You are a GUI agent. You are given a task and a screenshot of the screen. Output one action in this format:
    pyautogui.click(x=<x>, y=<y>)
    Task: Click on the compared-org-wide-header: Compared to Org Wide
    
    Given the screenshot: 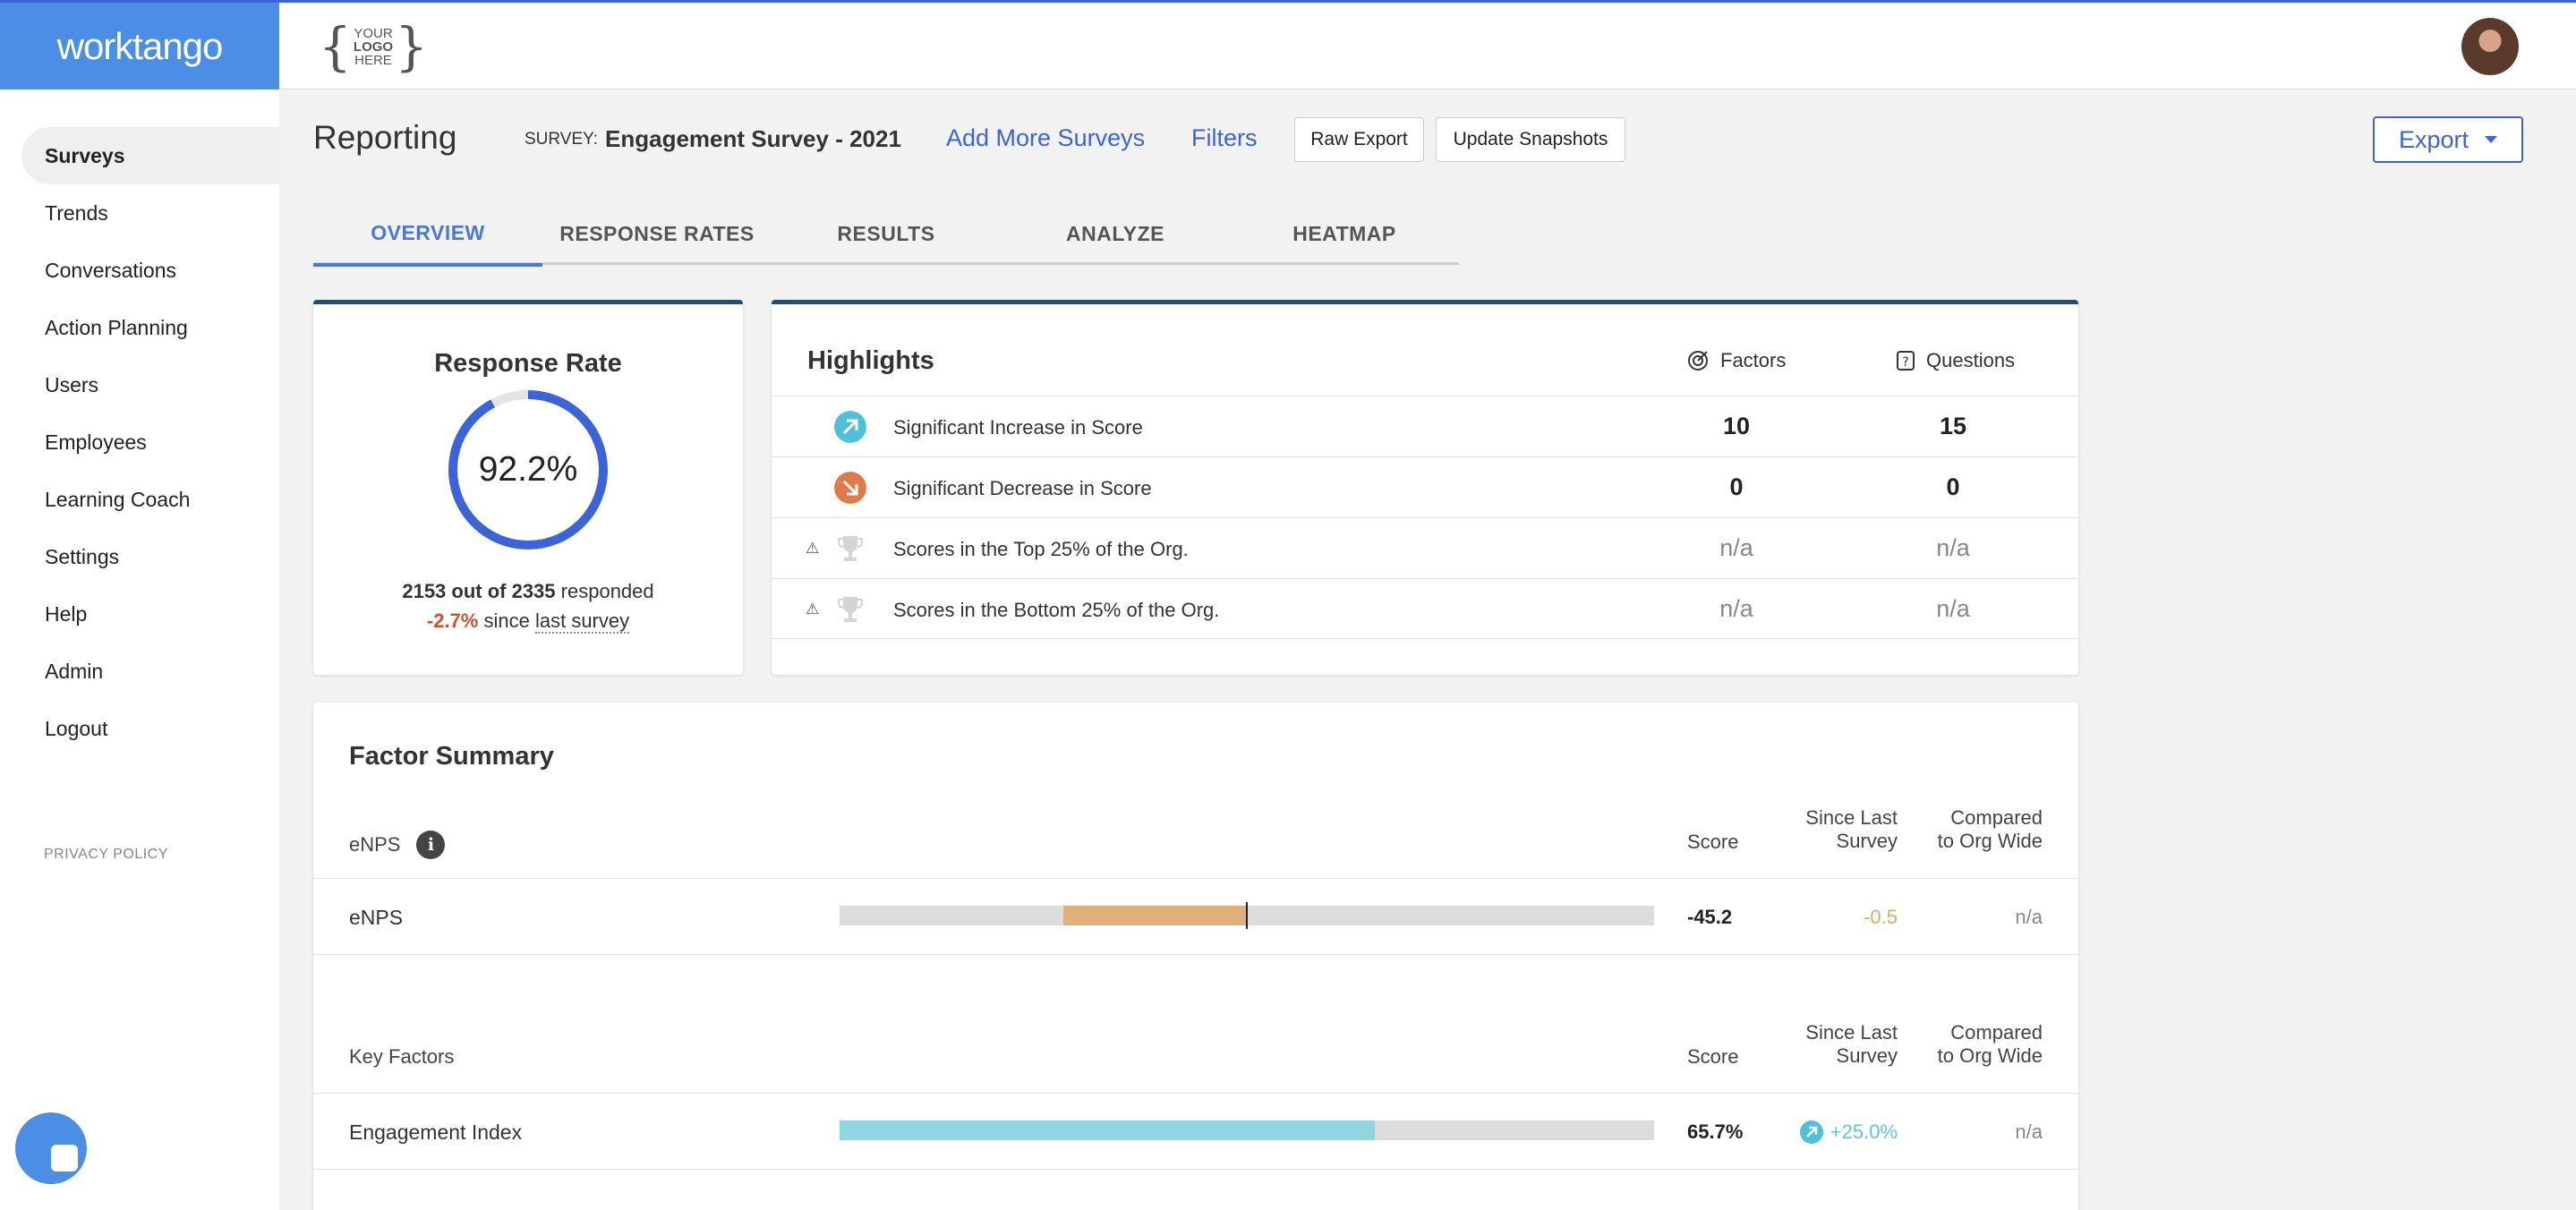 What is the action you would take?
    pyautogui.click(x=1990, y=1044)
    